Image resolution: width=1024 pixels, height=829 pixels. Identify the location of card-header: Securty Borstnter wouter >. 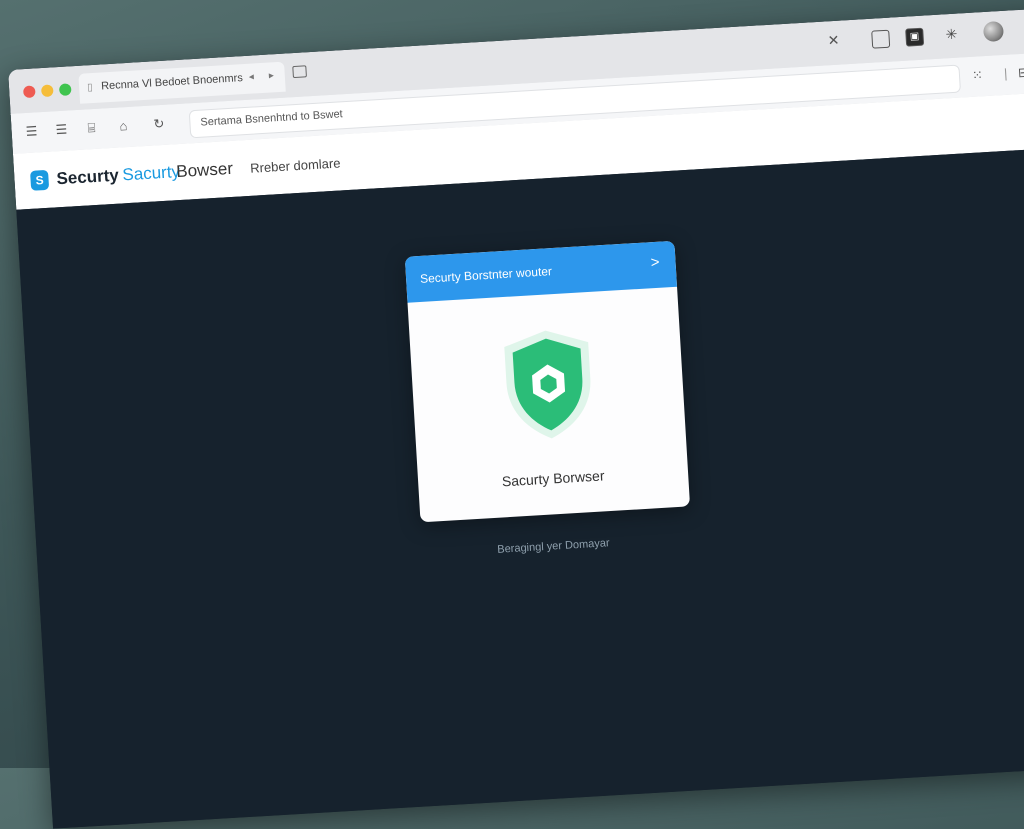
(541, 271).